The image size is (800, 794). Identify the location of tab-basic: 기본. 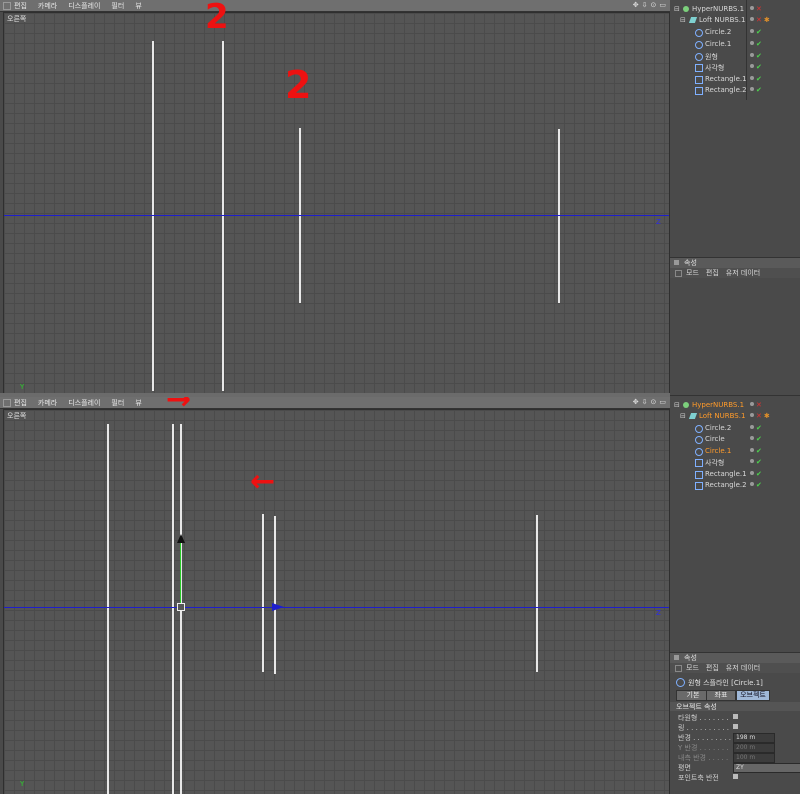
(693, 695).